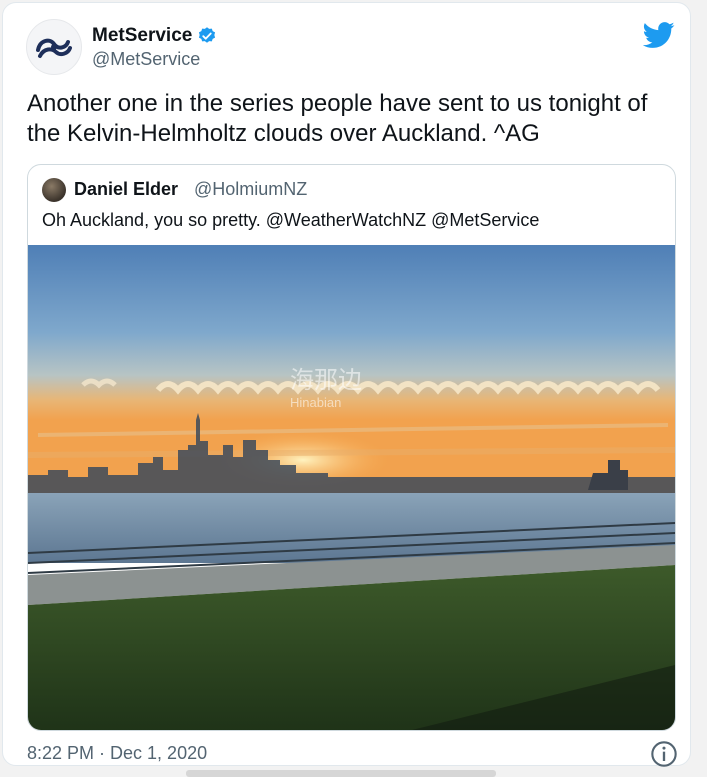  Describe the element at coordinates (207, 35) in the screenshot. I see `verified-badge-icon` at that location.